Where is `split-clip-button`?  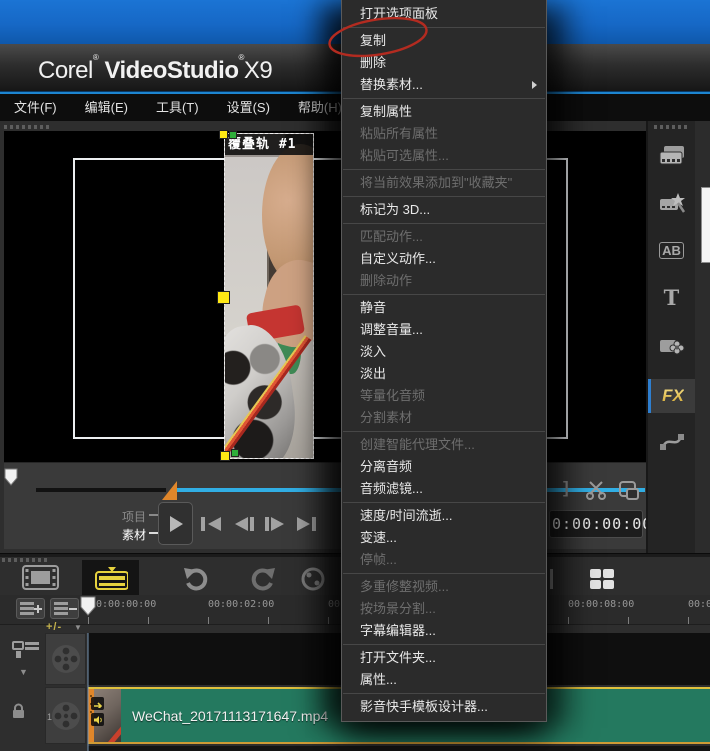 split-clip-button is located at coordinates (597, 492).